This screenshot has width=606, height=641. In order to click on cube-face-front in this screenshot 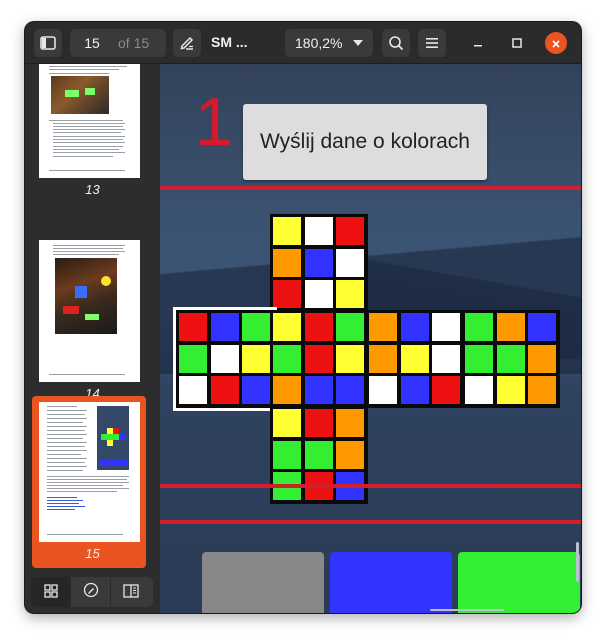, I will do `click(319, 359)`.